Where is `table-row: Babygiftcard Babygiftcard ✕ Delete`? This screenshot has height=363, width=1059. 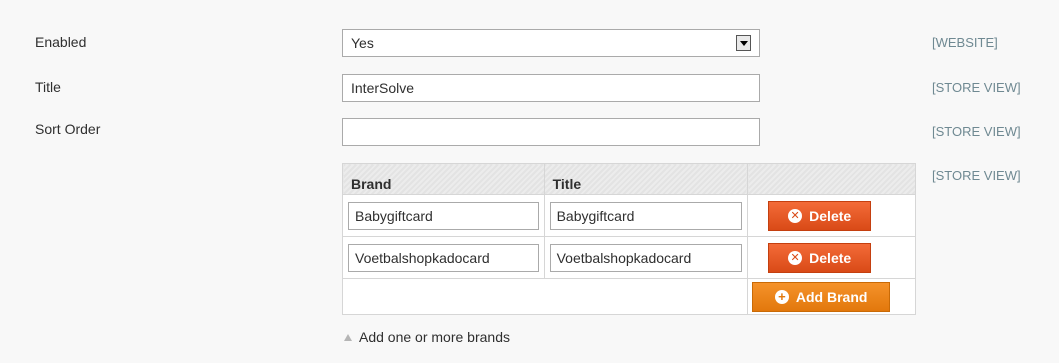
table-row: Babygiftcard Babygiftcard ✕ Delete is located at coordinates (629, 215).